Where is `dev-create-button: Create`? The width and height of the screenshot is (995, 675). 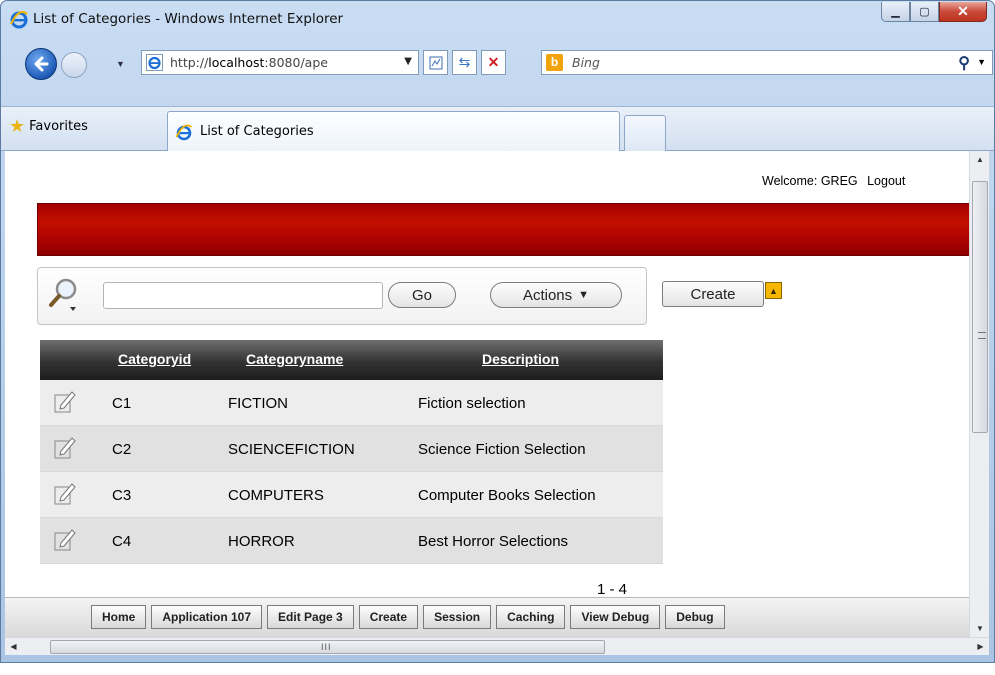
dev-create-button: Create is located at coordinates (388, 617).